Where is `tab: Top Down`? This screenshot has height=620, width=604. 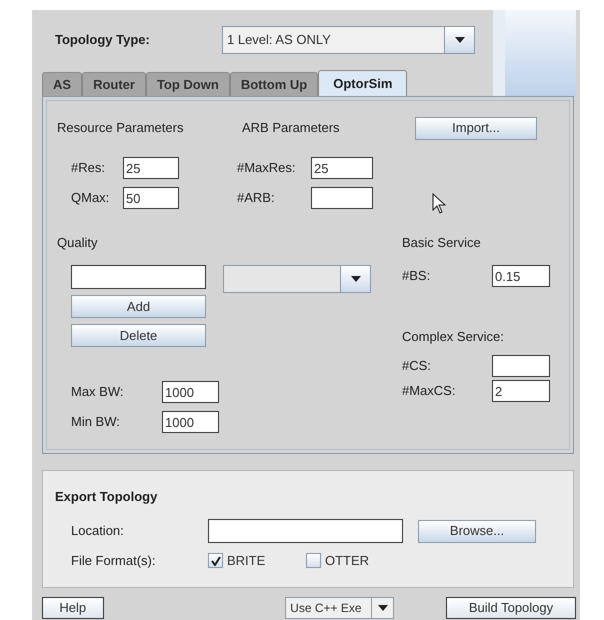
tab: Top Down is located at coordinates (188, 84).